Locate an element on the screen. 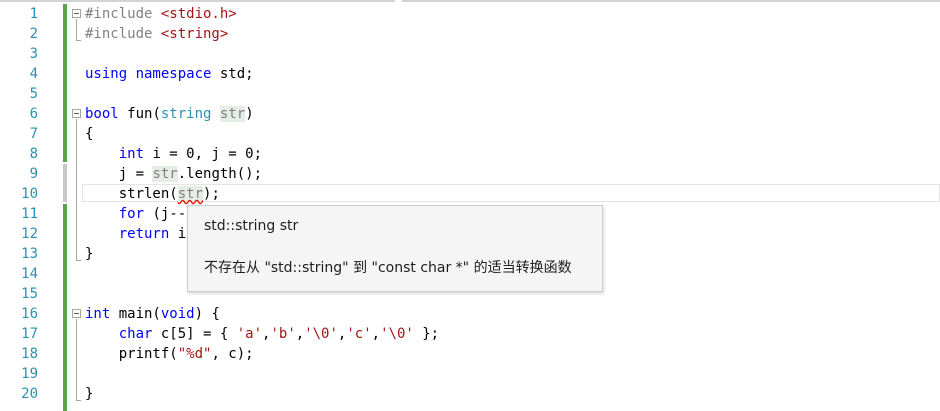 Image resolution: width=940 pixels, height=411 pixels. code-token: for is located at coordinates (135, 214).